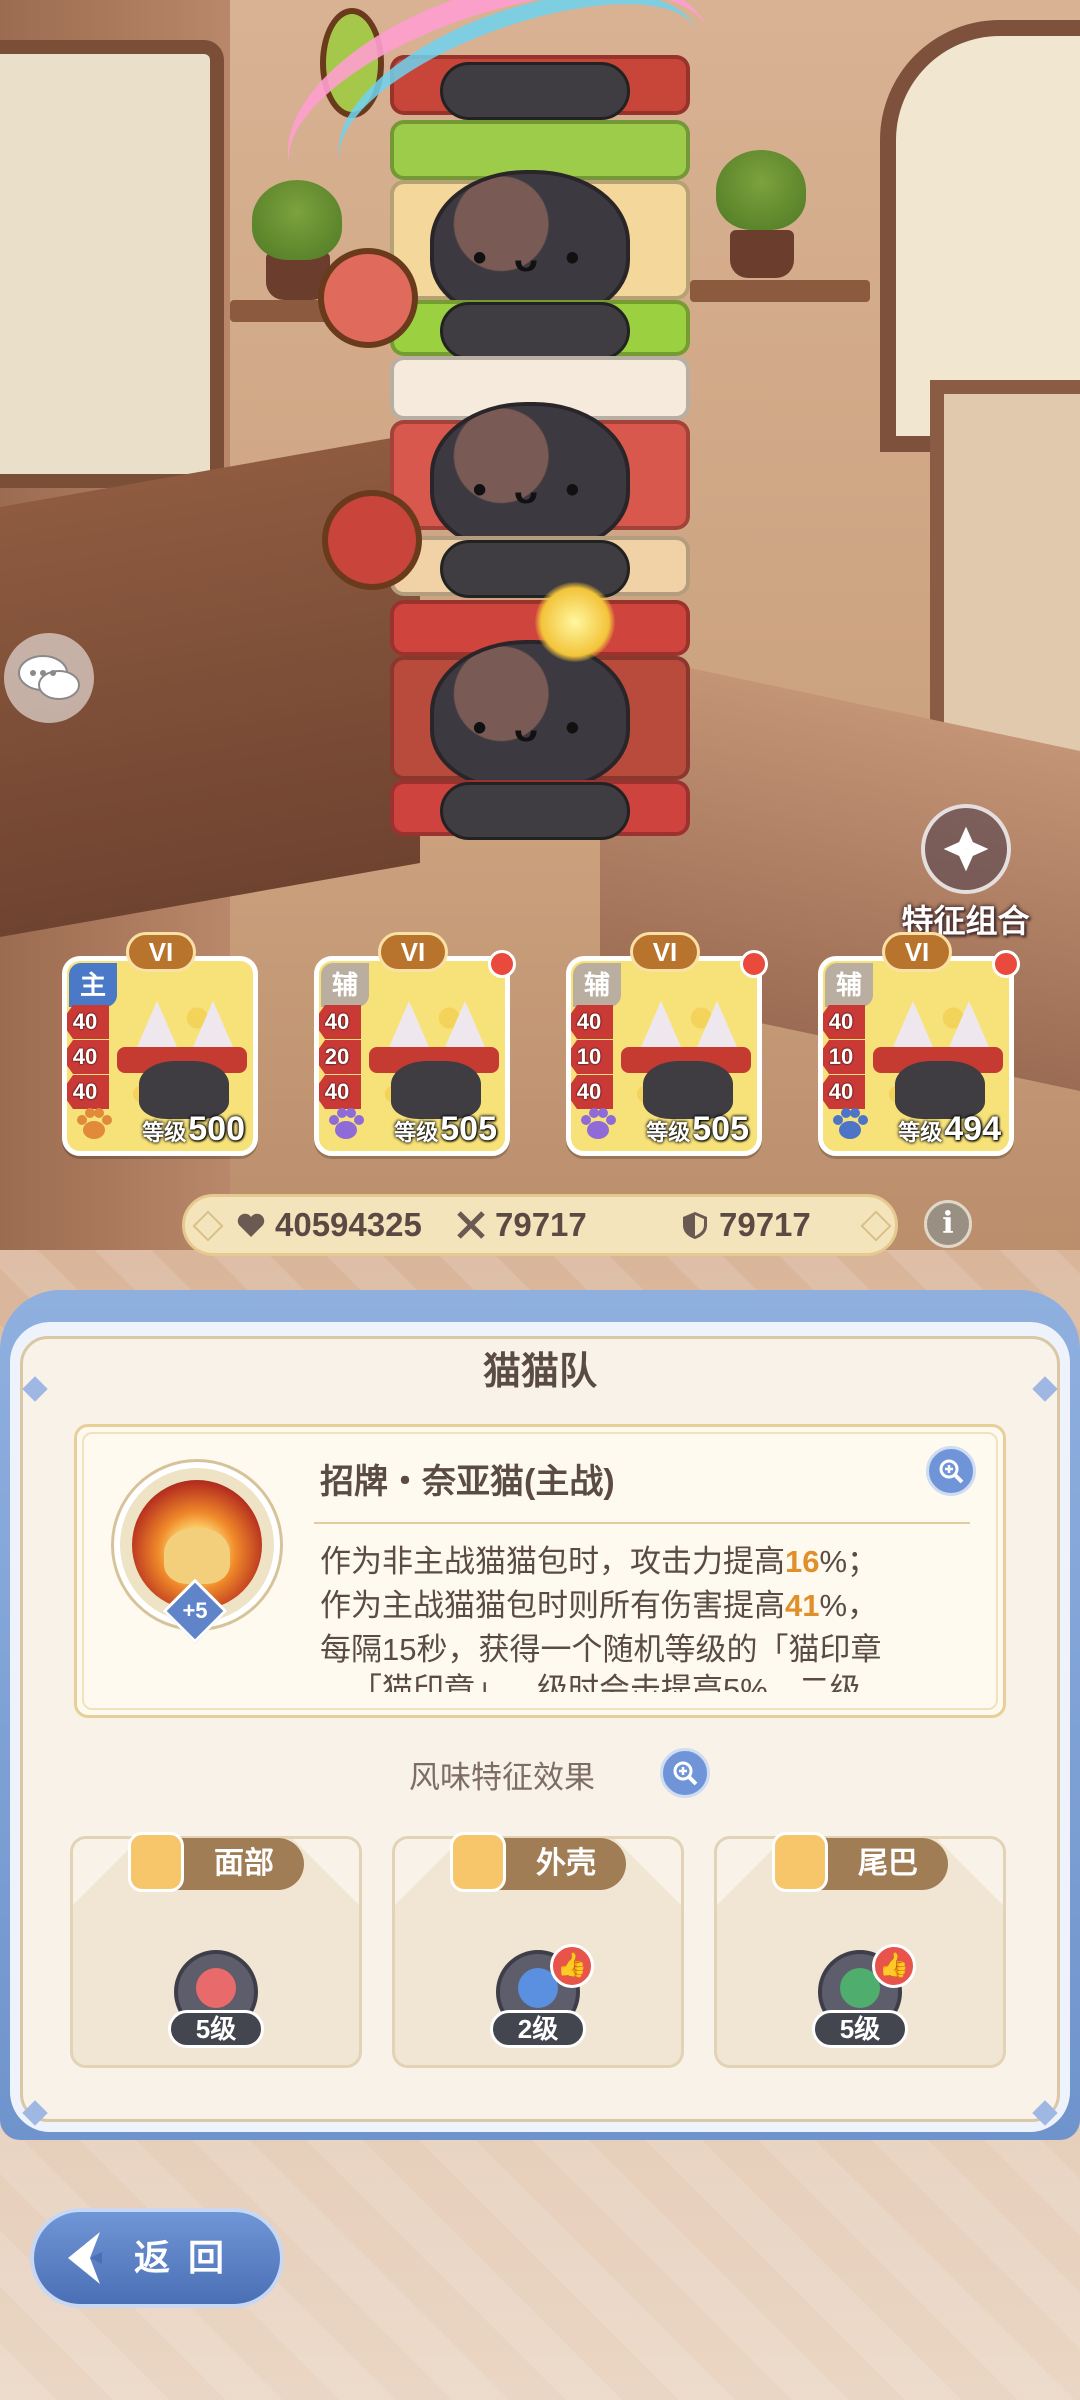  I want to click on plant-pot-right, so click(762, 254).